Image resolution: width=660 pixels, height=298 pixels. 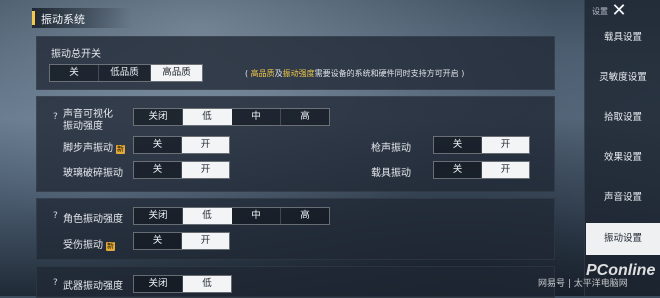 I want to click on vehicle-vibration-toggle: 关 开, so click(x=481, y=170).